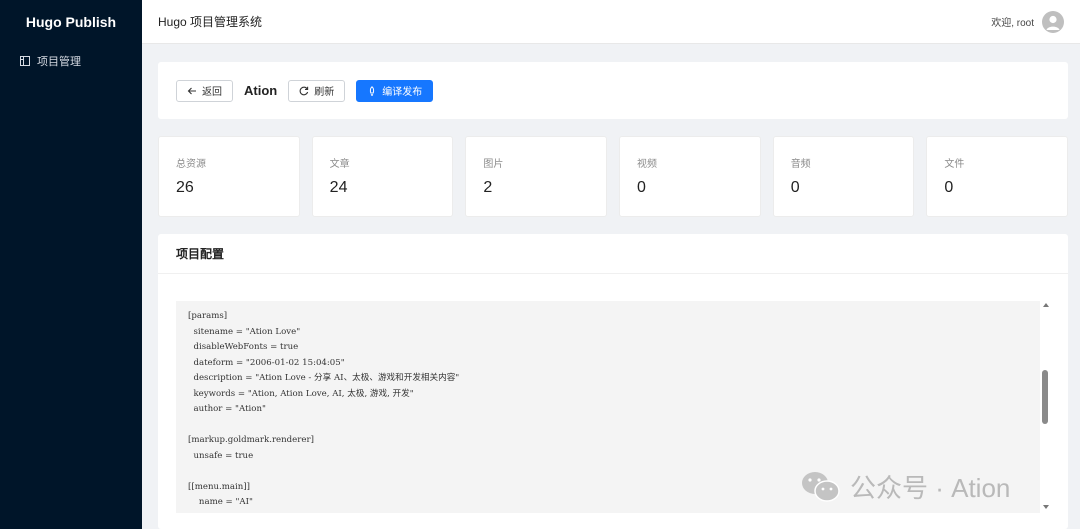  Describe the element at coordinates (382, 176) in the screenshot. I see `stat-card-articles: 文章 24` at that location.